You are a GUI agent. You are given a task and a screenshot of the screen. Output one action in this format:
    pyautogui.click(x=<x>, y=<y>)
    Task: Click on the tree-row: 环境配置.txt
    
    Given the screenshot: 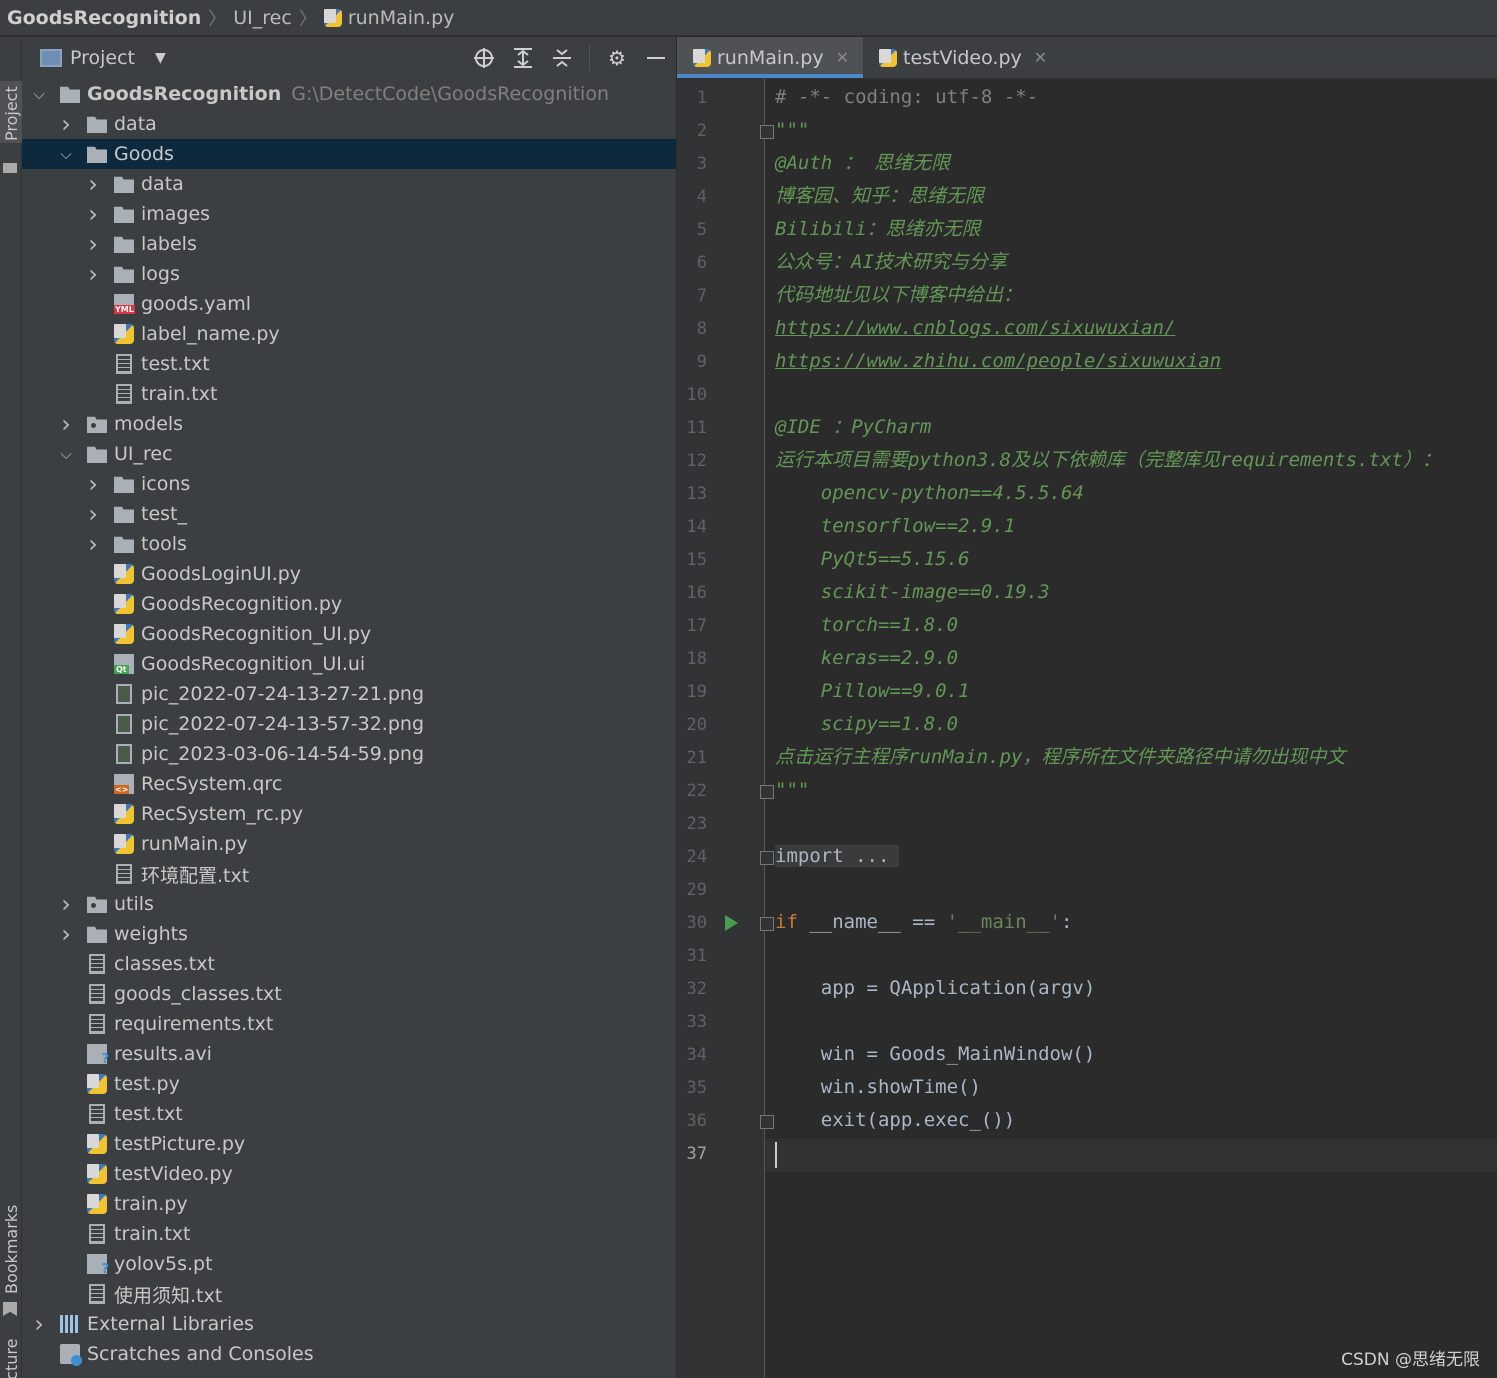 What is the action you would take?
    pyautogui.click(x=349, y=874)
    